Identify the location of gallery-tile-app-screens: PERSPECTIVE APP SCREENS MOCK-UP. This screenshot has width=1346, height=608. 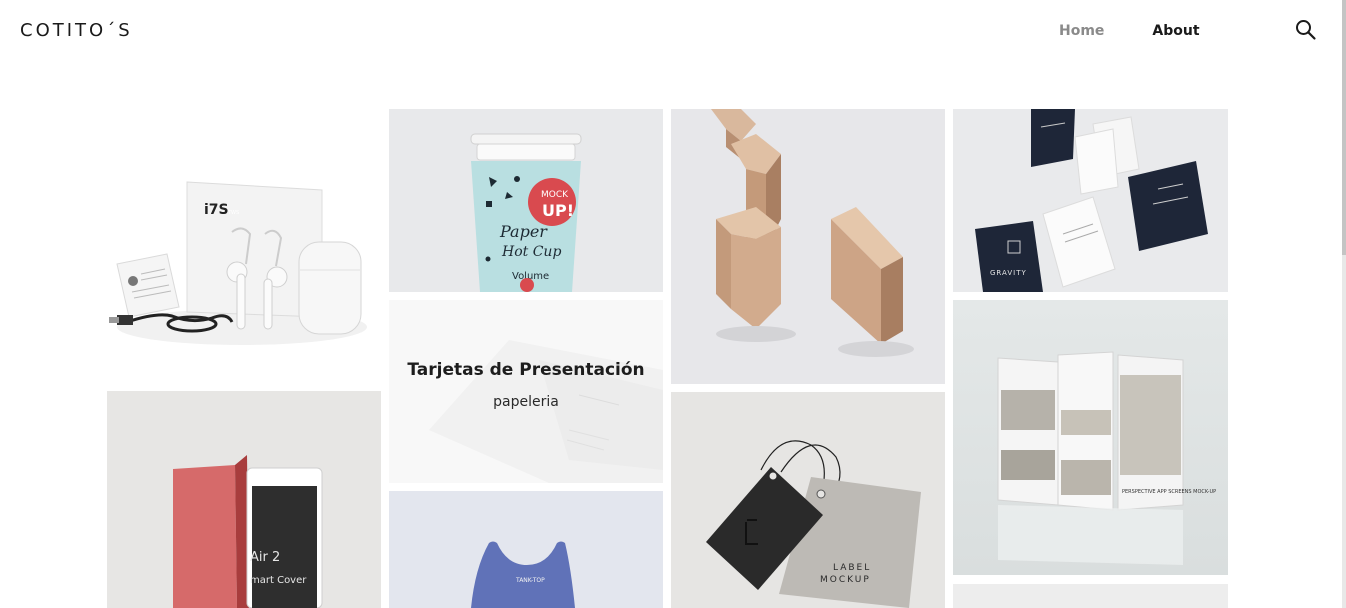
(1090, 437).